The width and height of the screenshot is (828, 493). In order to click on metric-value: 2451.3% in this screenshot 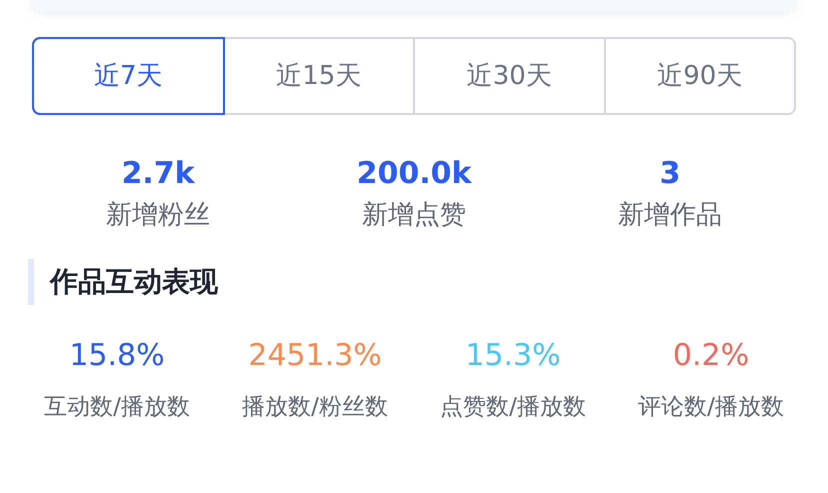, I will do `click(315, 355)`.